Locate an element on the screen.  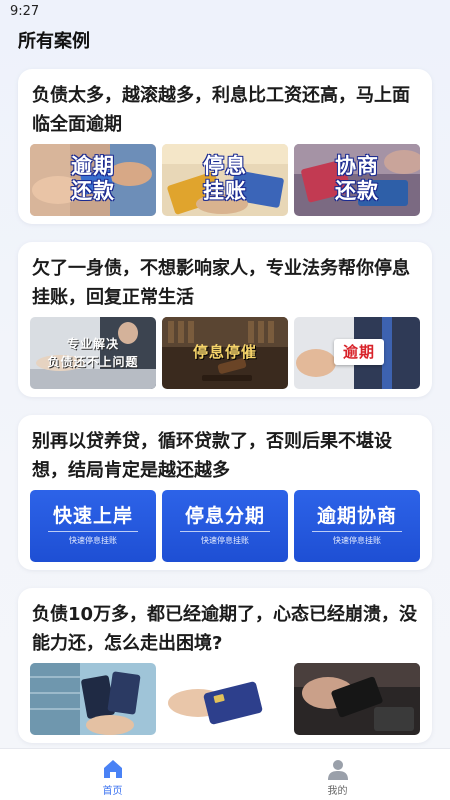
case-title: 欠了一身债，不想影响家人，专业法务帮你停息挂账，回复正常生活 is located at coordinates (221, 283).